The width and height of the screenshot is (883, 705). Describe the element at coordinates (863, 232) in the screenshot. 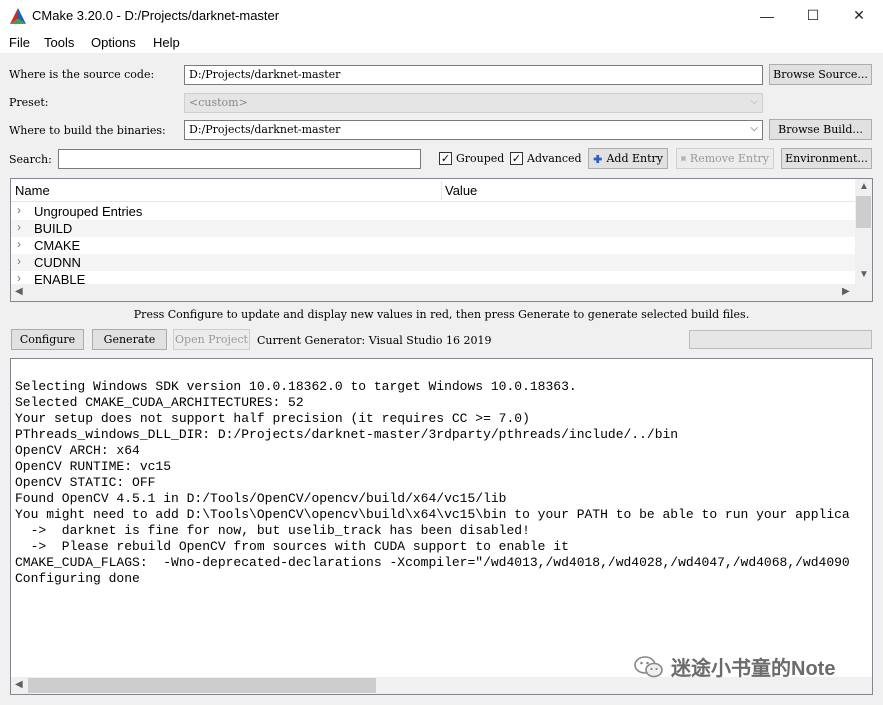

I see `tree-vertical-scrollbar: ▲ ▼` at that location.